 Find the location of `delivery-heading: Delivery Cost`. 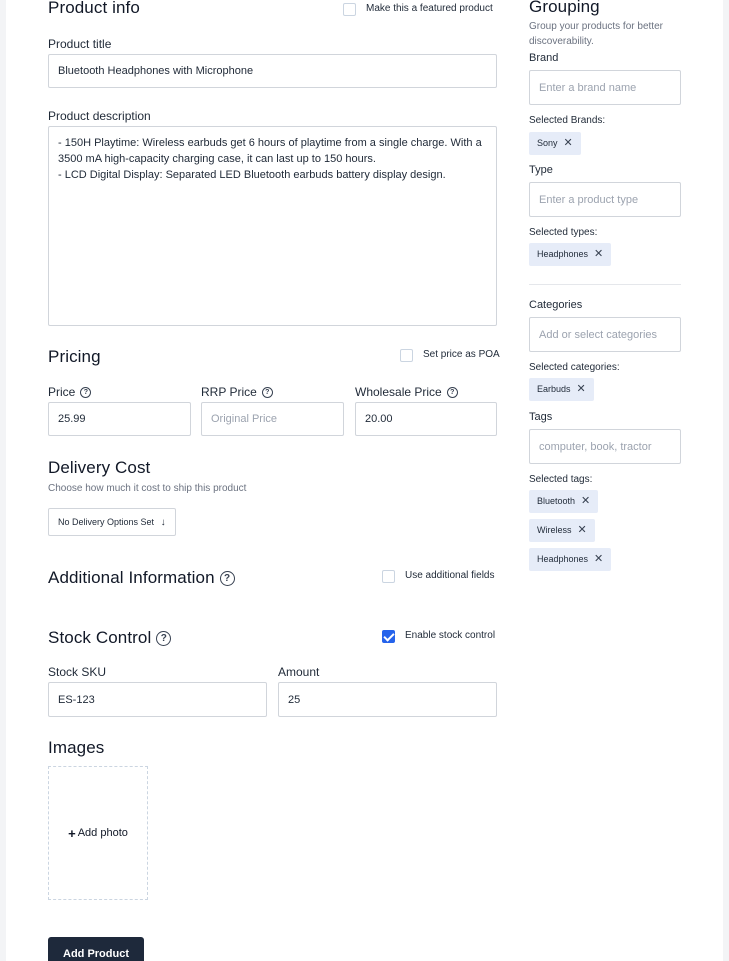

delivery-heading: Delivery Cost is located at coordinates (99, 467).